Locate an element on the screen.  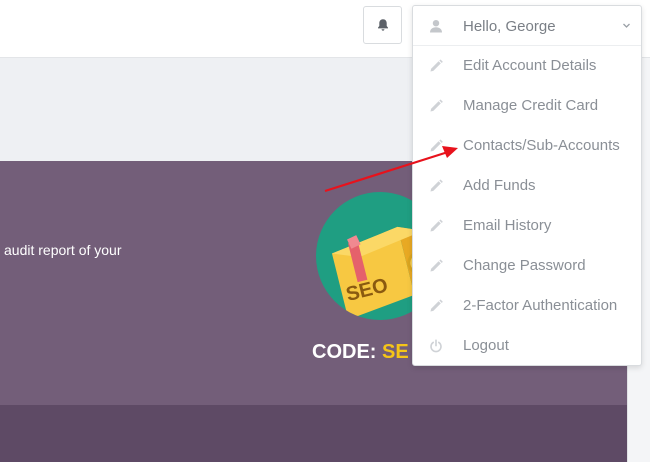
menu-item-manage-credit-card: Manage Credit Card is located at coordinates (527, 106).